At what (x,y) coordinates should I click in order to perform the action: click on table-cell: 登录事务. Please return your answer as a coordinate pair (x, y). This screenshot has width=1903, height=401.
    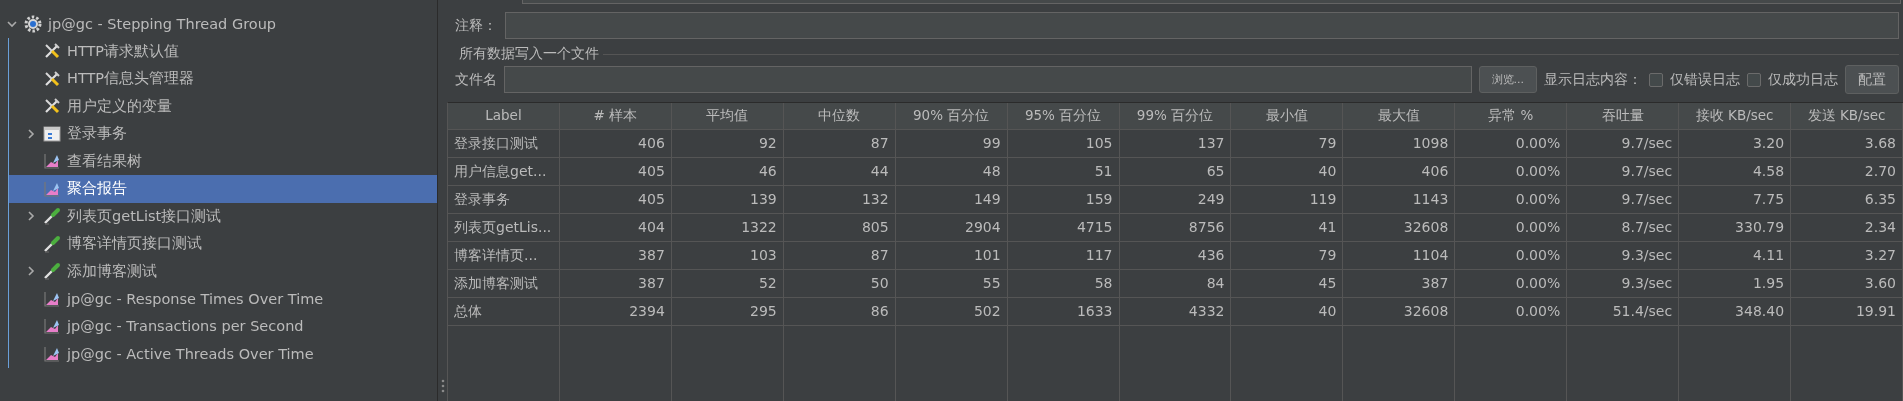
    Looking at the image, I should click on (504, 200).